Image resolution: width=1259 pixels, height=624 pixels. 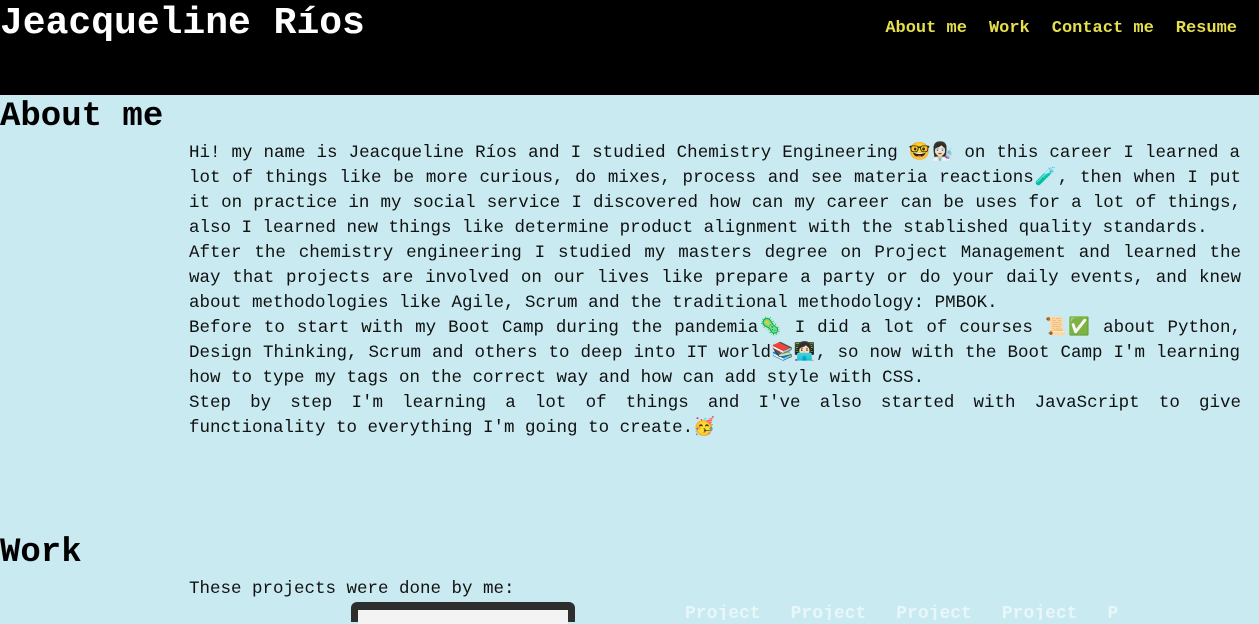 What do you see at coordinates (1103, 29) in the screenshot?
I see `nav-link-contact: Contact me` at bounding box center [1103, 29].